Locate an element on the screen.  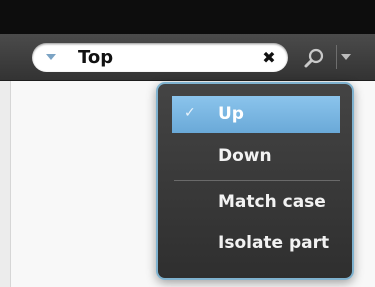
search-options-button is located at coordinates (346, 57).